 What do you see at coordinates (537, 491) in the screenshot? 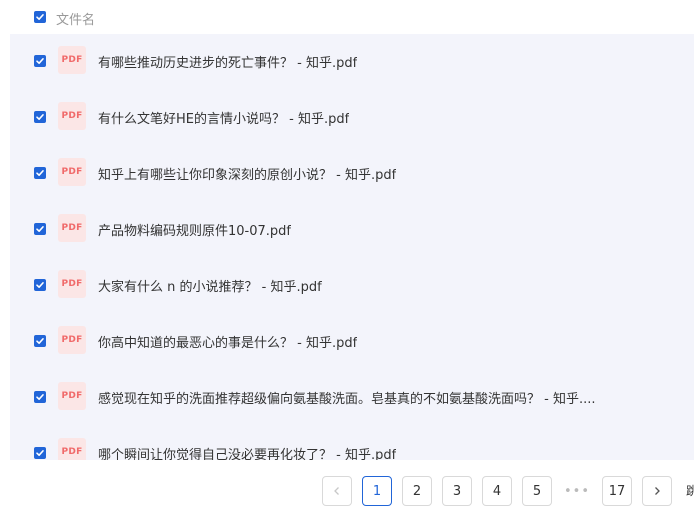
I see `page-button: 5` at bounding box center [537, 491].